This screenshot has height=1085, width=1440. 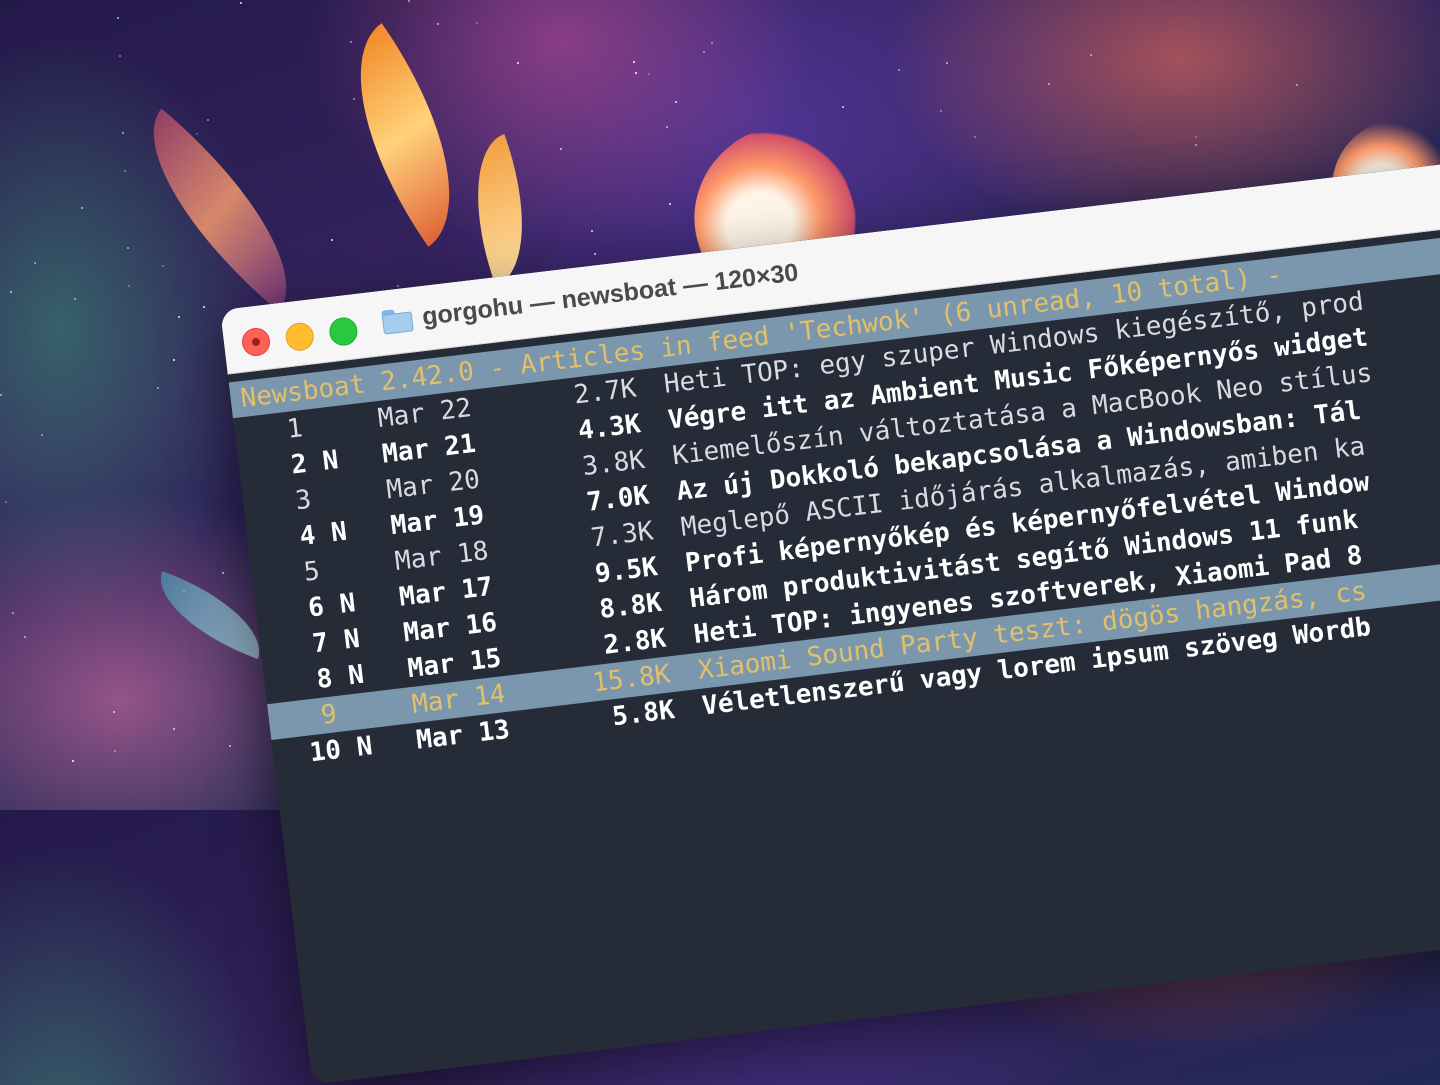 What do you see at coordinates (365, 747) in the screenshot?
I see `article-unread-flag: N` at bounding box center [365, 747].